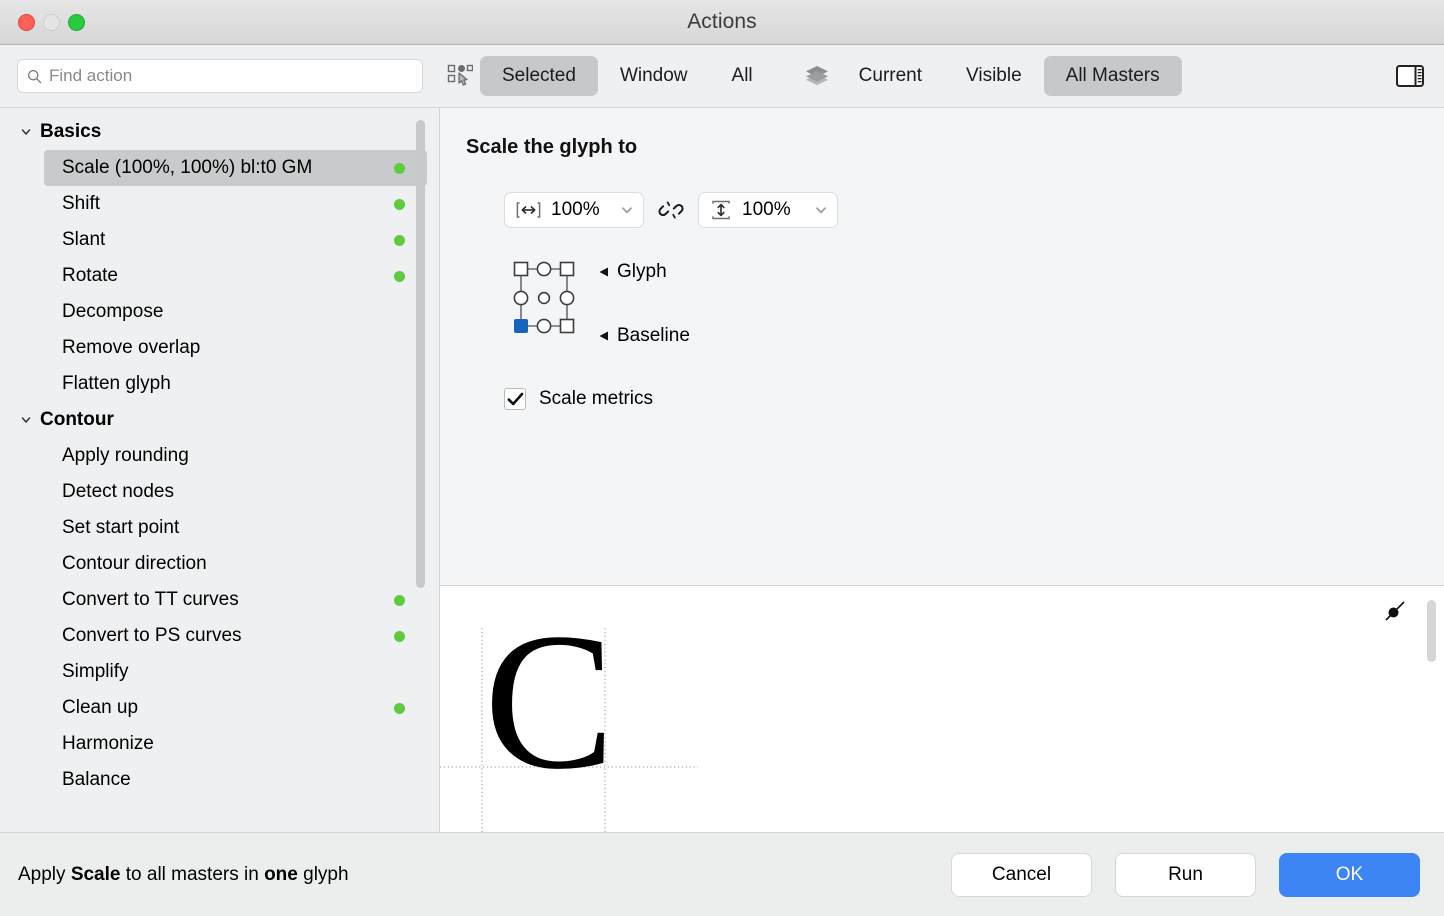 The width and height of the screenshot is (1444, 916). Describe the element at coordinates (219, 420) in the screenshot. I see `group-header-contour: Contour` at that location.